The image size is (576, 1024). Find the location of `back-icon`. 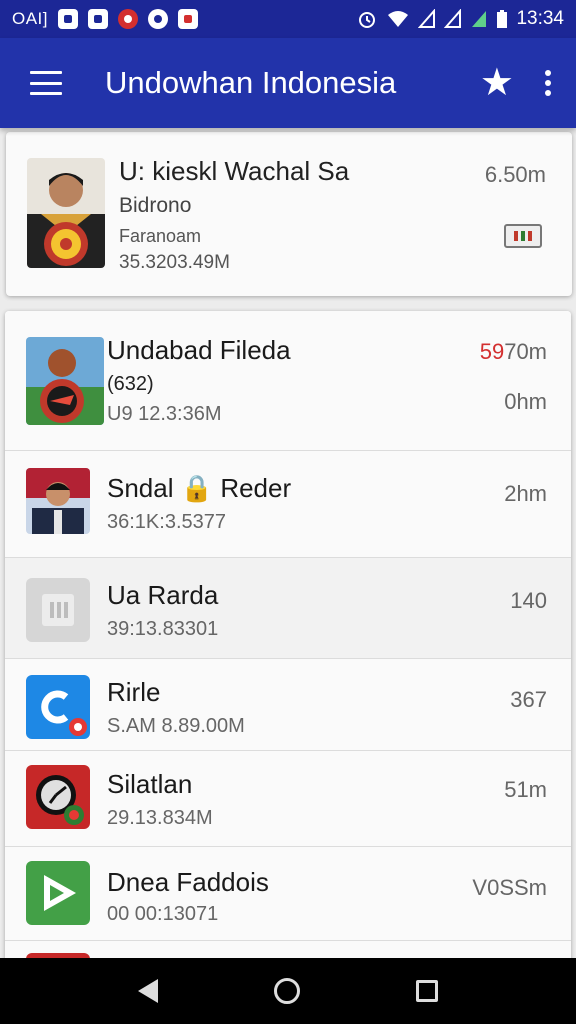

back-icon is located at coordinates (148, 991).